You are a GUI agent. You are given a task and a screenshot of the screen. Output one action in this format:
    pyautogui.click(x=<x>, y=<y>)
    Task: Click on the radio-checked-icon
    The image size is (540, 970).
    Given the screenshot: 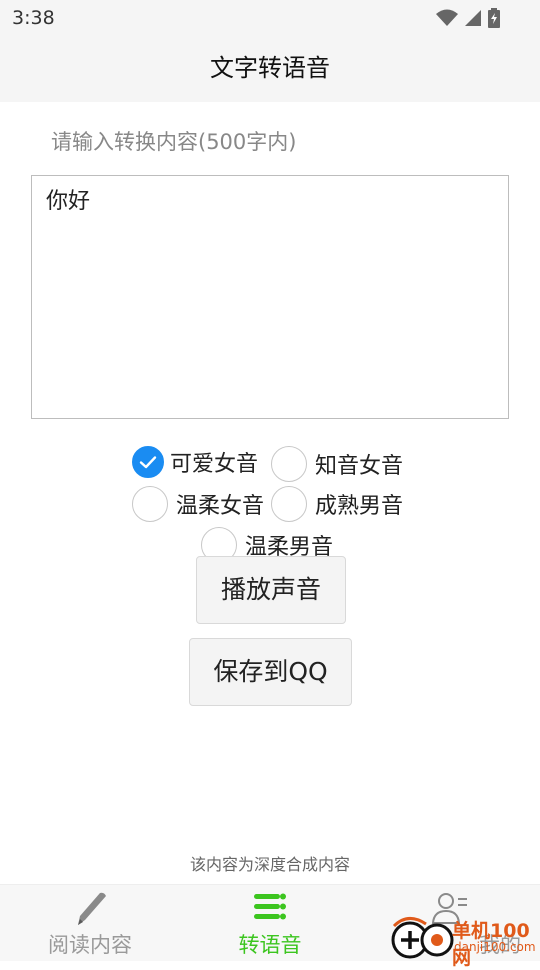 What is the action you would take?
    pyautogui.click(x=148, y=462)
    